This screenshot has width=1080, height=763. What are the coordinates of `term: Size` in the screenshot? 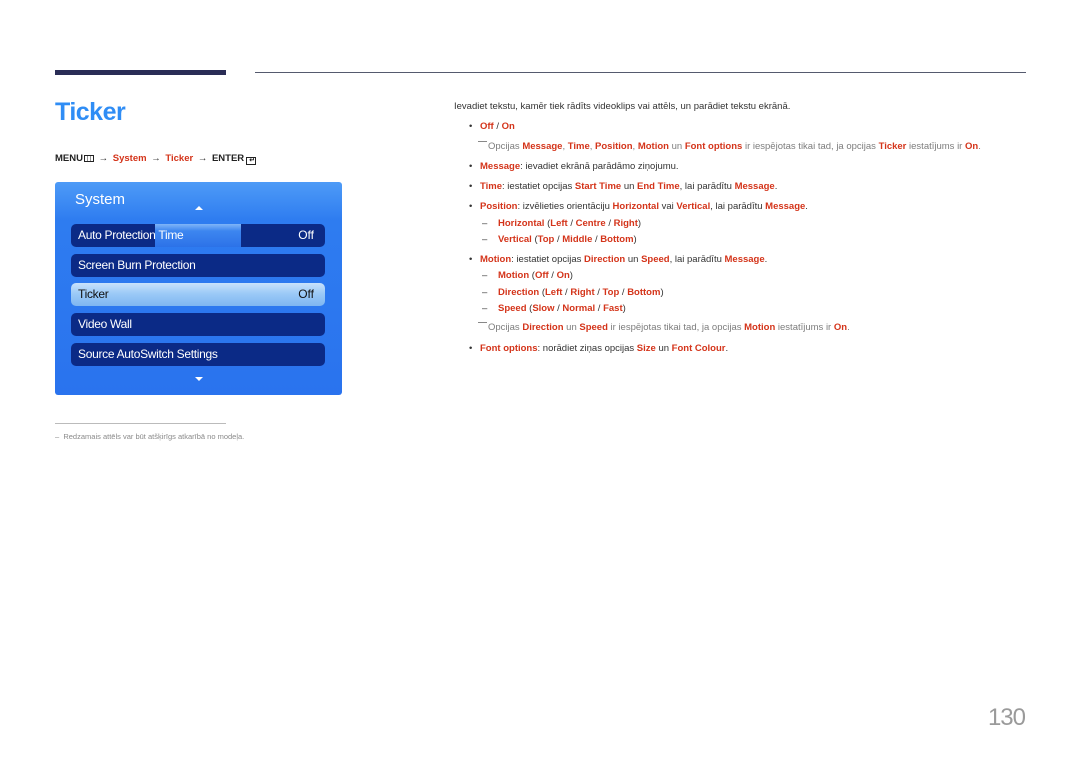 It's located at (646, 348).